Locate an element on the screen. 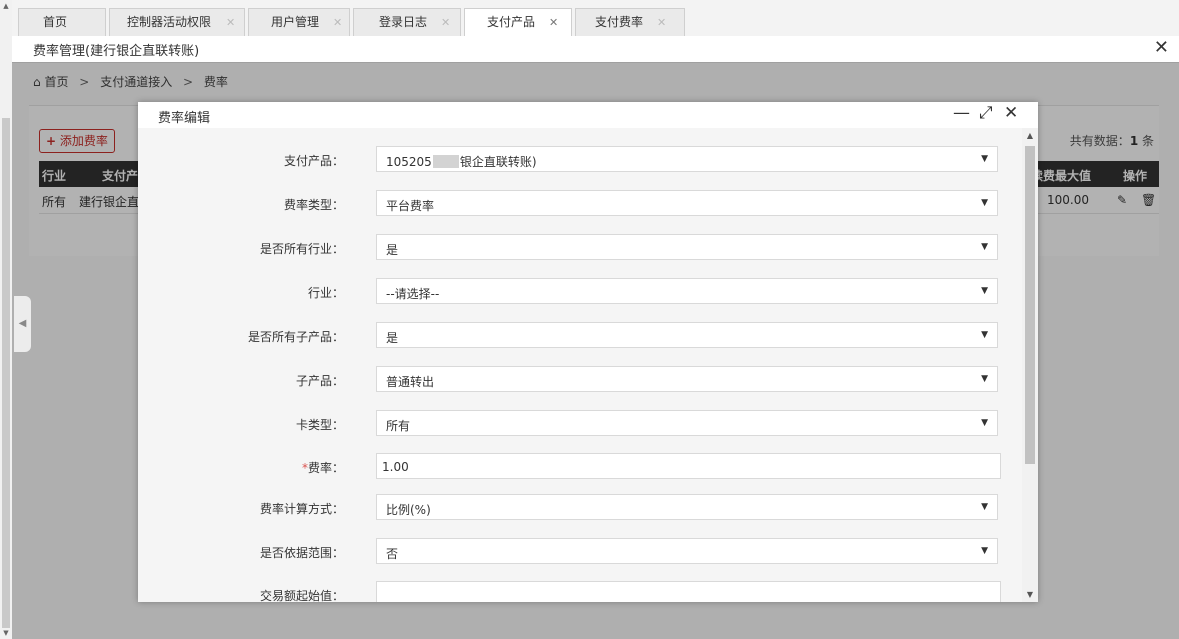 This screenshot has width=1179, height=639. calc-method-select: 比例(%) ▼ is located at coordinates (687, 507).